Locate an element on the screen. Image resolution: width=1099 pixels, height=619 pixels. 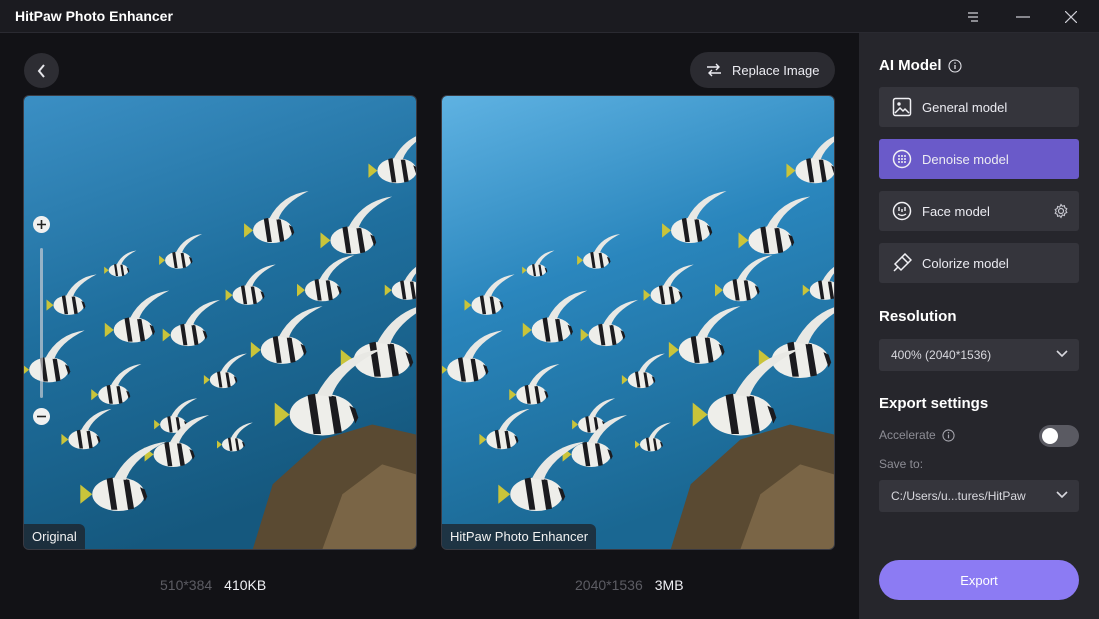
export-button: Export is located at coordinates (979, 580).